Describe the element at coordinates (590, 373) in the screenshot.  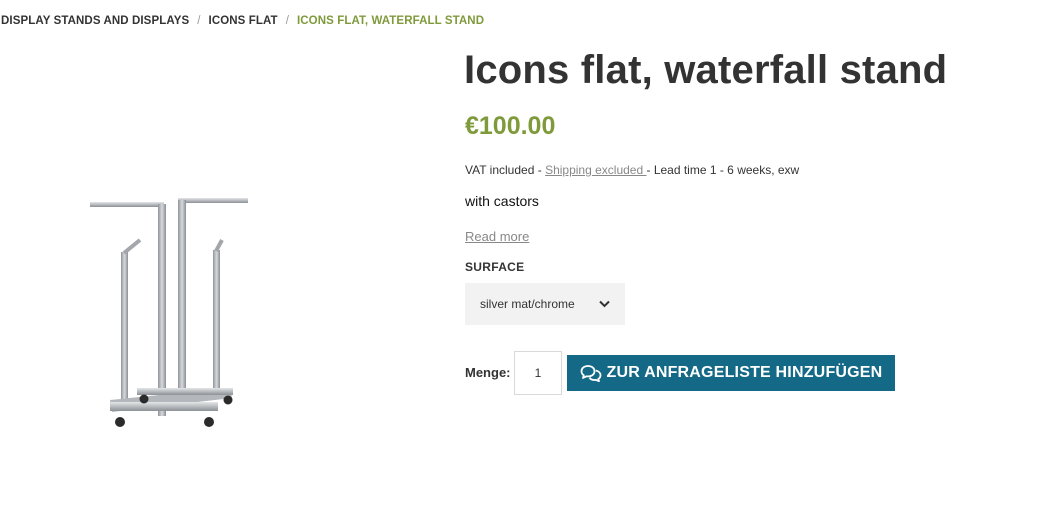
I see `chat-bubbles-icon` at that location.